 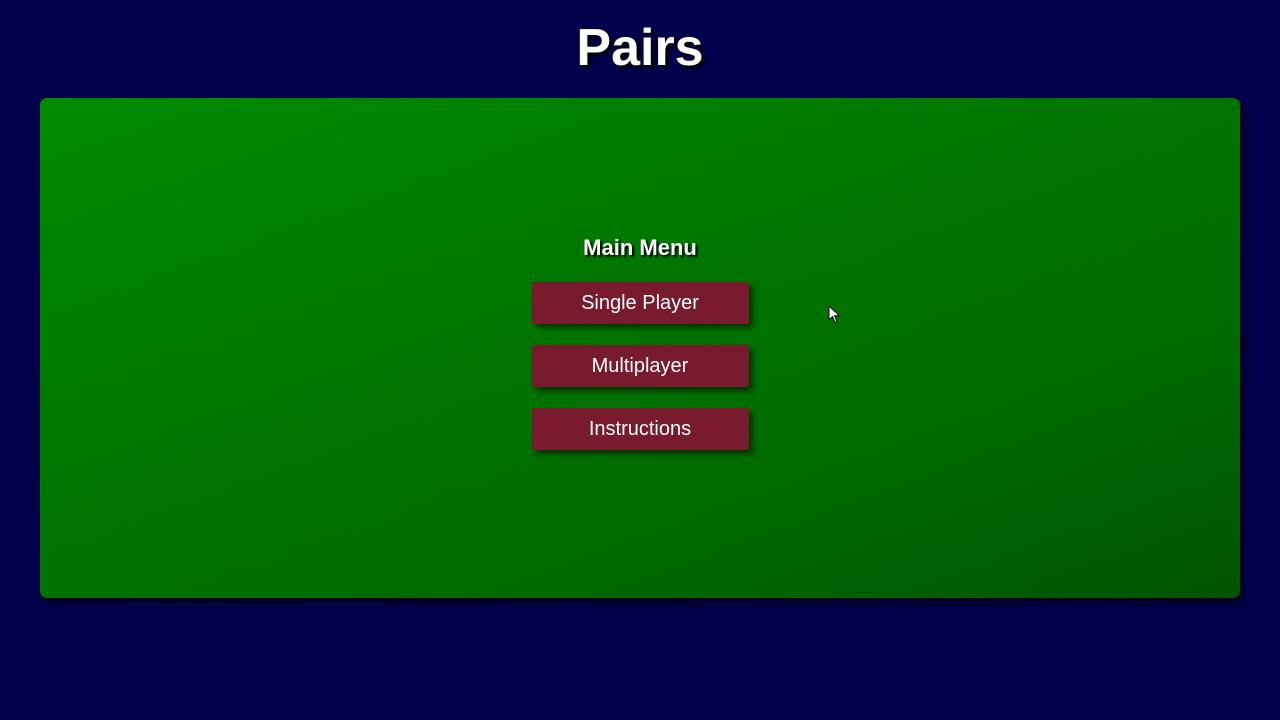 What do you see at coordinates (640, 247) in the screenshot?
I see `menu-title: Main Menu` at bounding box center [640, 247].